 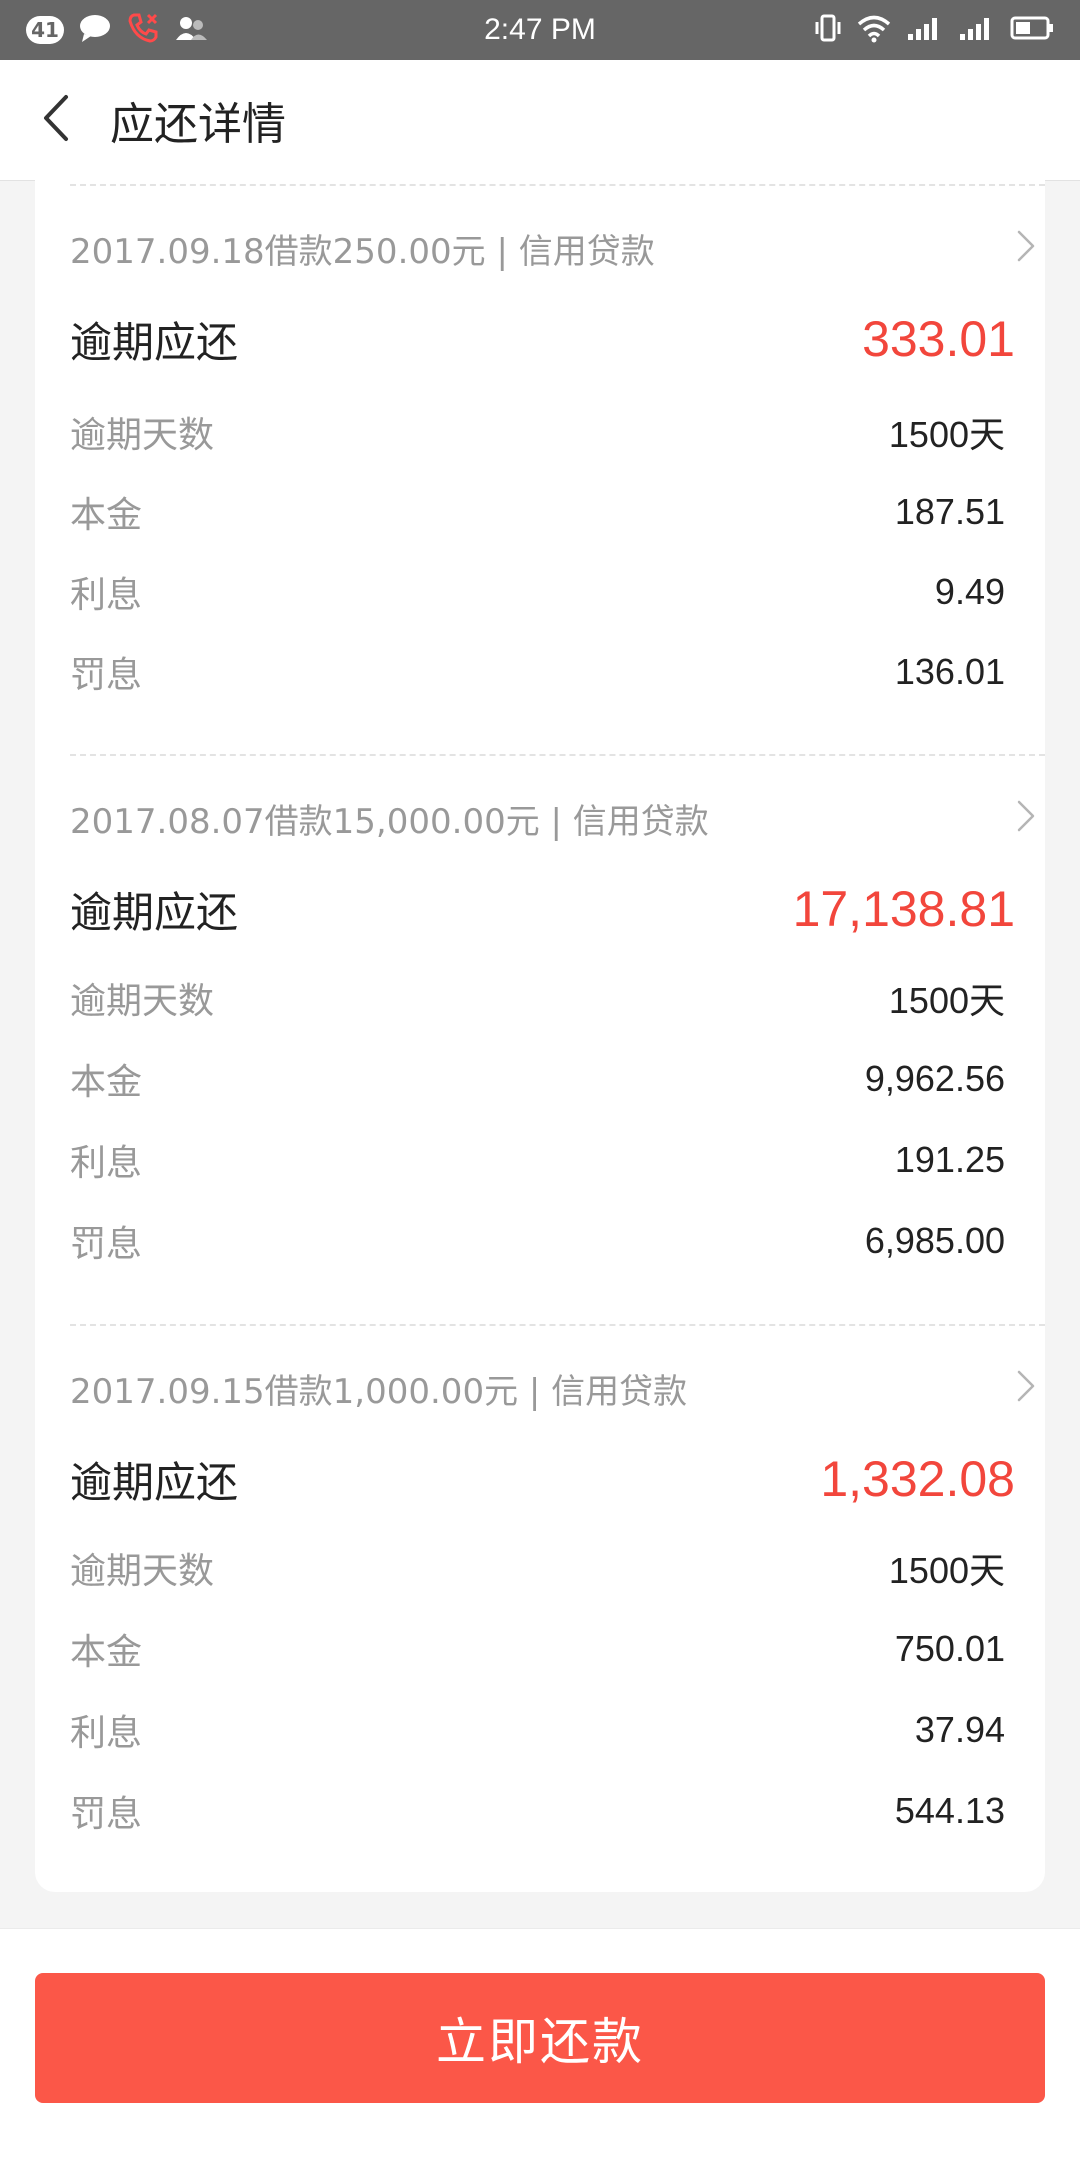 I want to click on back-button, so click(x=55, y=120).